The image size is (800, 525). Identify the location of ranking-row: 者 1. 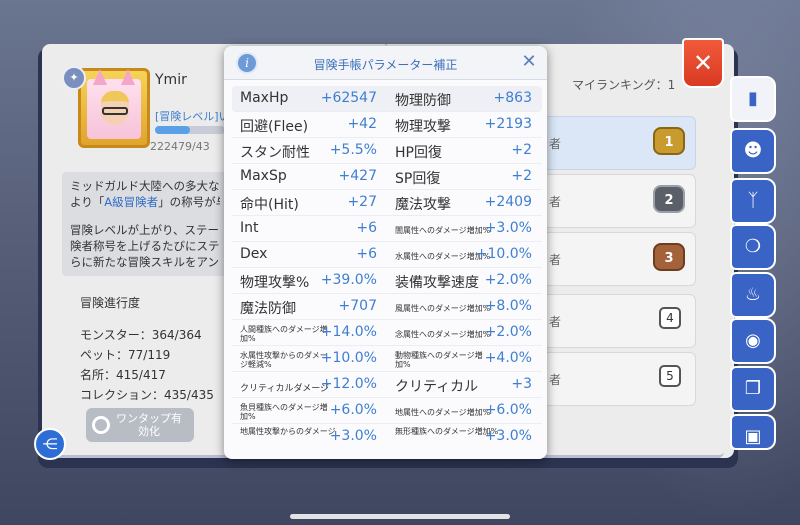
(618, 143).